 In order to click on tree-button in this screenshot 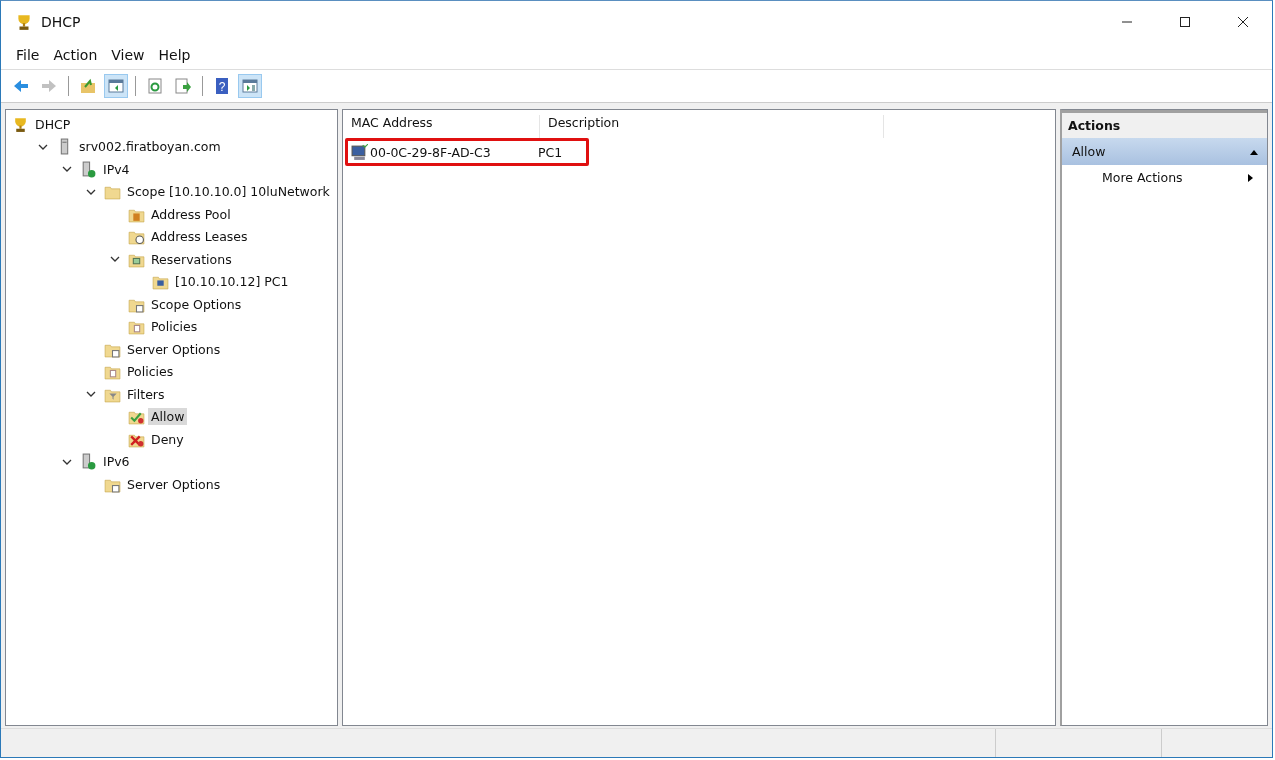, I will do `click(116, 86)`.